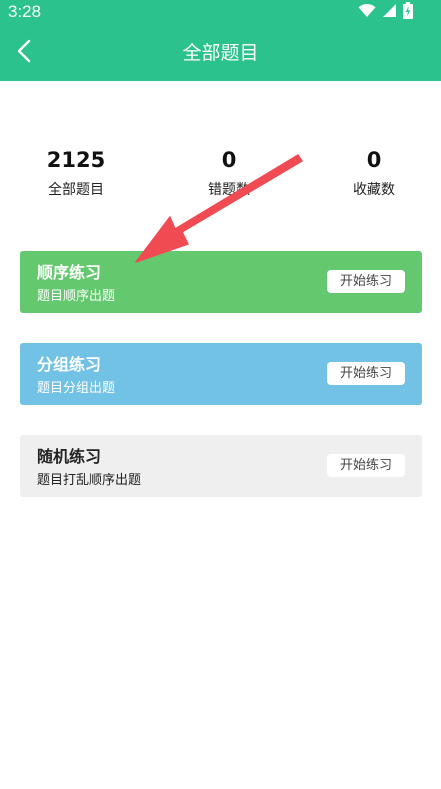  I want to click on card-random-practice: 随机练习 题目打乱顺序出题 开始练习, so click(221, 466).